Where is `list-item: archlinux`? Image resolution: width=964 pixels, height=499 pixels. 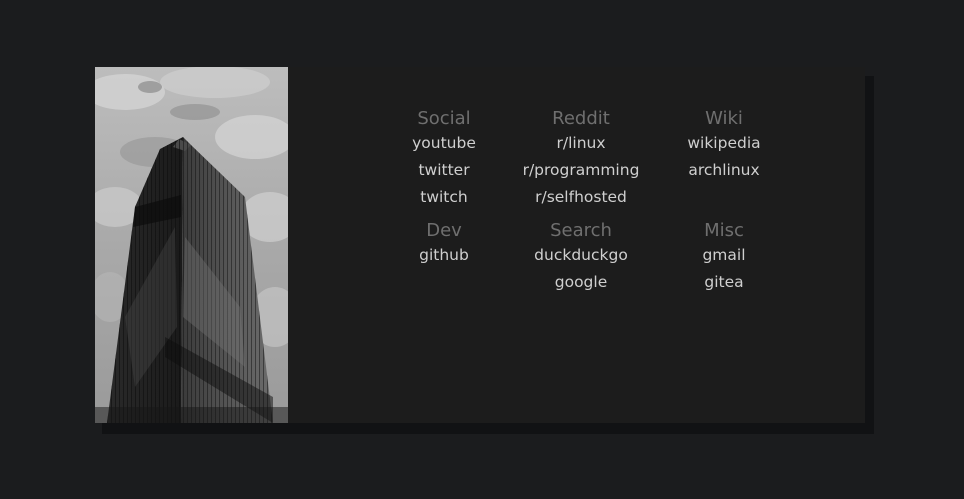 list-item: archlinux is located at coordinates (724, 173).